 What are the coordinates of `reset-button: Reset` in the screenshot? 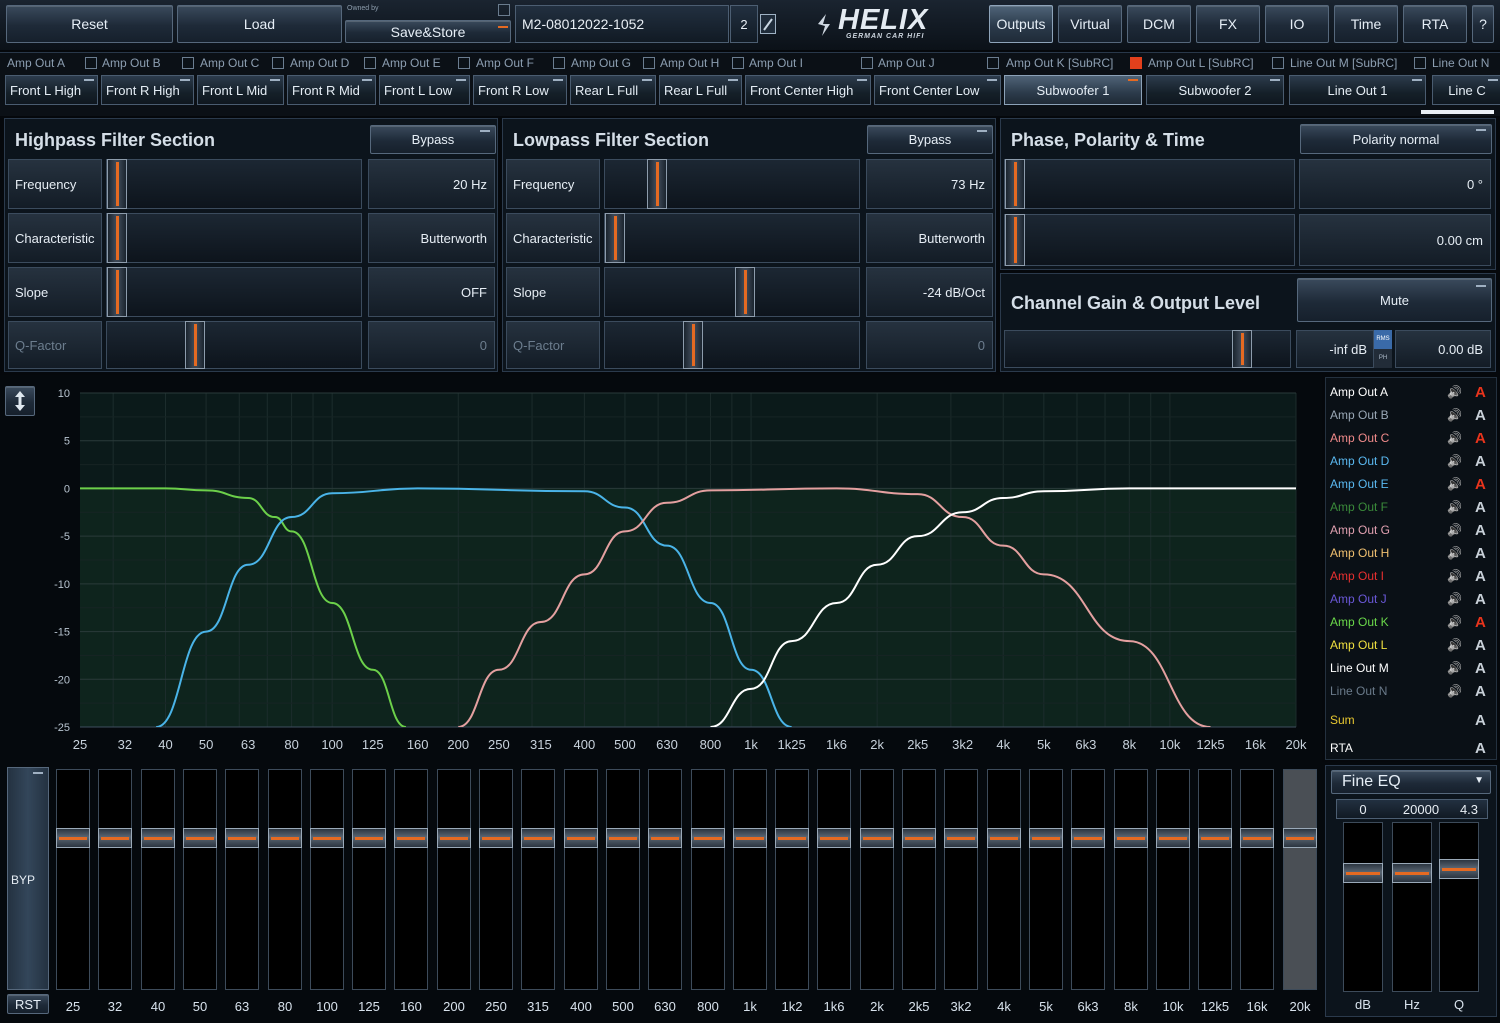 It's located at (89, 24).